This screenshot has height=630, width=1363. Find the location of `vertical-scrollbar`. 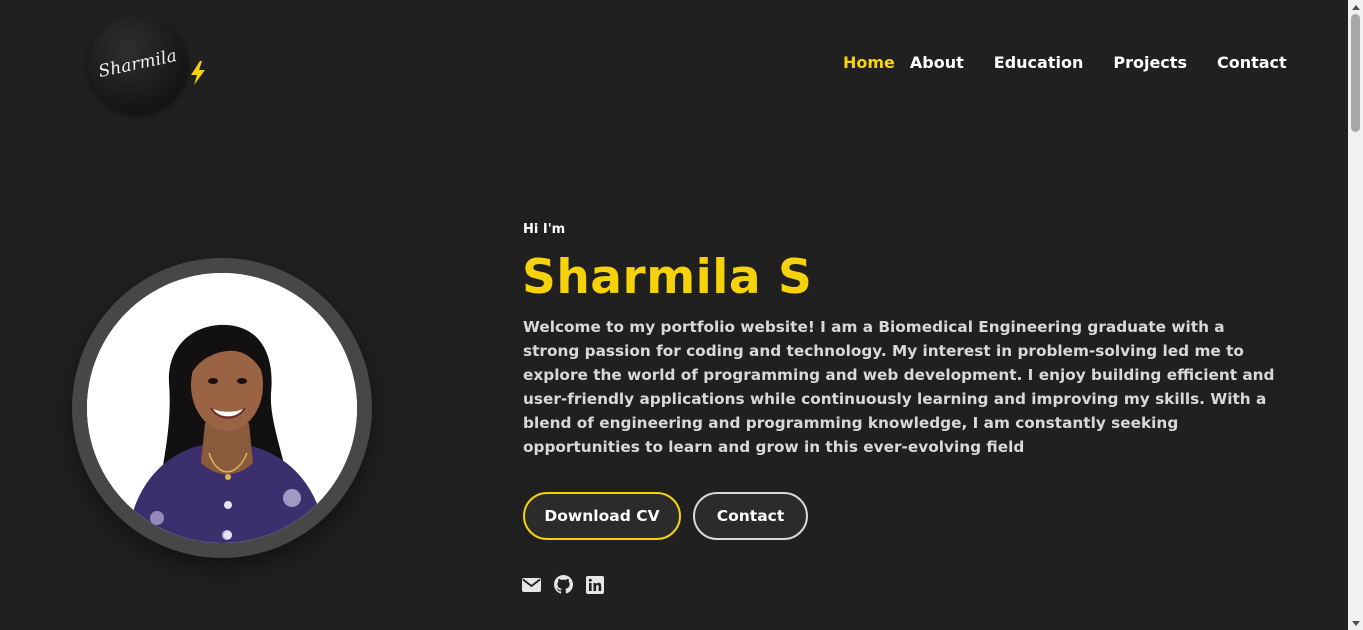

vertical-scrollbar is located at coordinates (1355, 315).